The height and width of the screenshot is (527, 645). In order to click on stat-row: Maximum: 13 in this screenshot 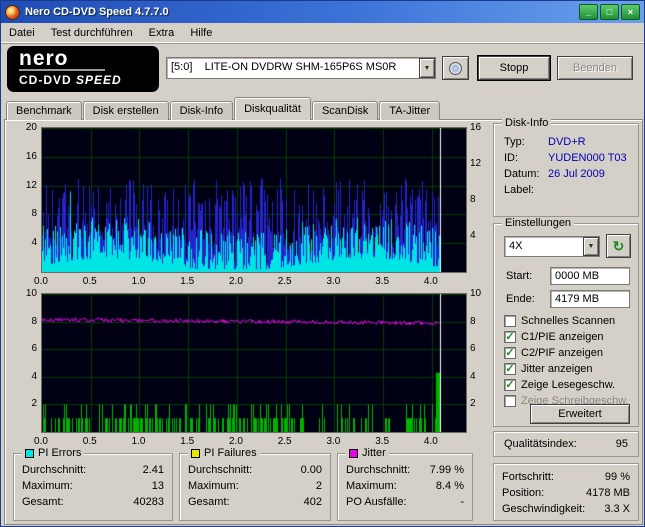, I will do `click(93, 486)`.